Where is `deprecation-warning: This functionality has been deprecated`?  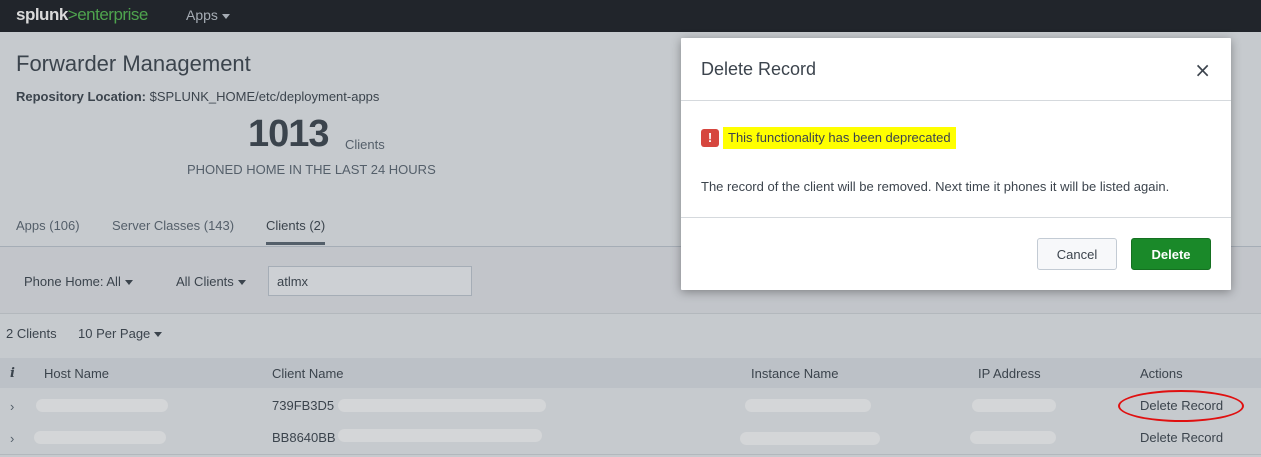 deprecation-warning: This functionality has been deprecated is located at coordinates (839, 138).